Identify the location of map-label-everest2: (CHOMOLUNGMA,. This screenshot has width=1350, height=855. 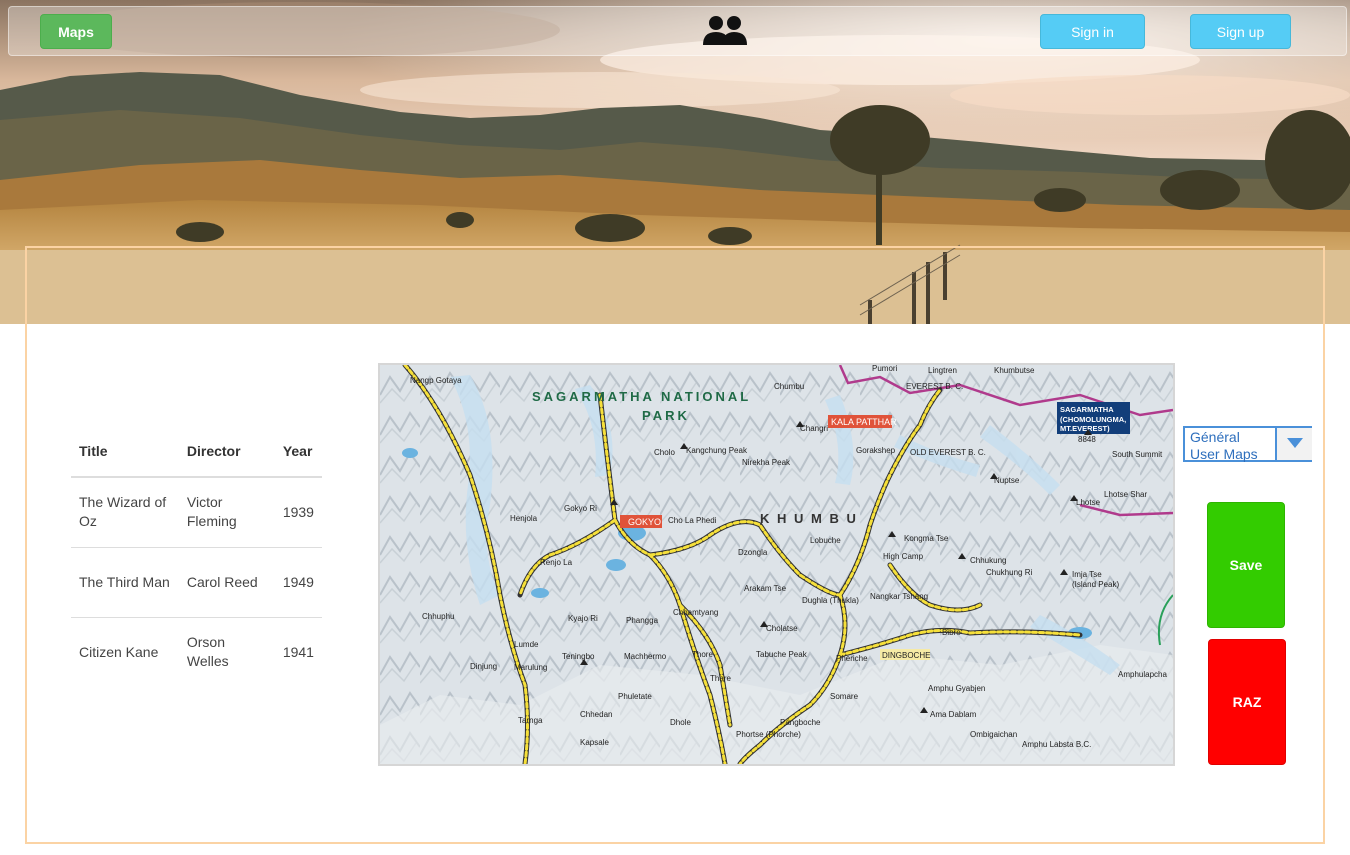
(1093, 419).